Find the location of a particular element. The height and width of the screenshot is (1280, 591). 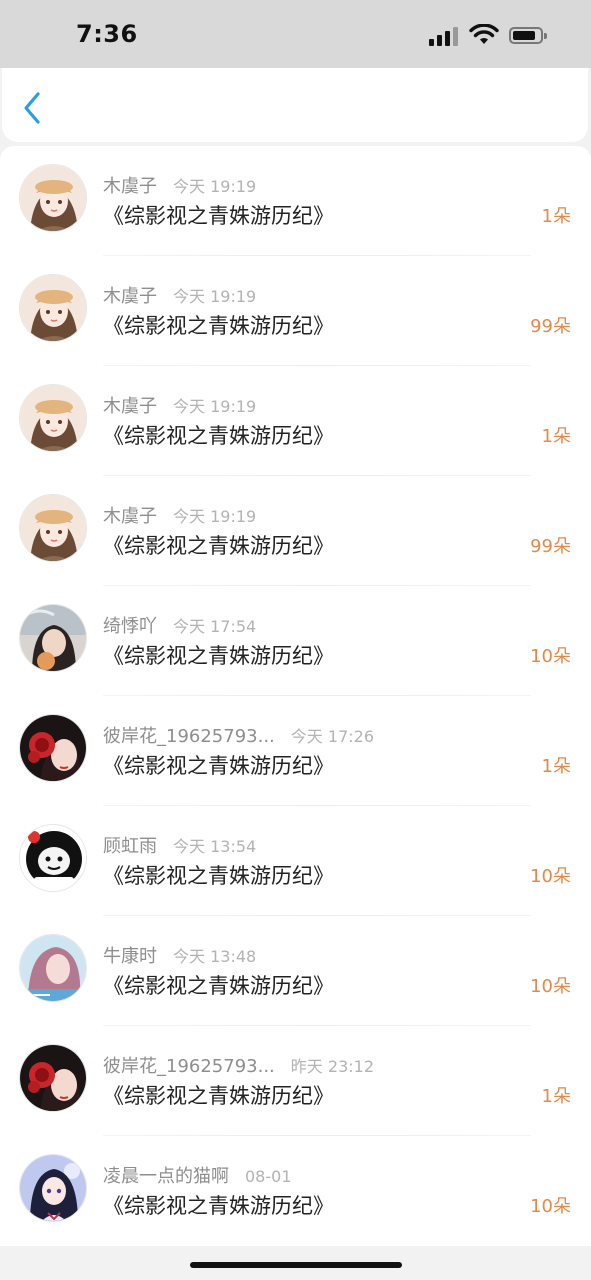

gift-record-row: 绮悸吖 今天 17:54 《综影视之青姝游历纪》 10朵 is located at coordinates (295, 641).